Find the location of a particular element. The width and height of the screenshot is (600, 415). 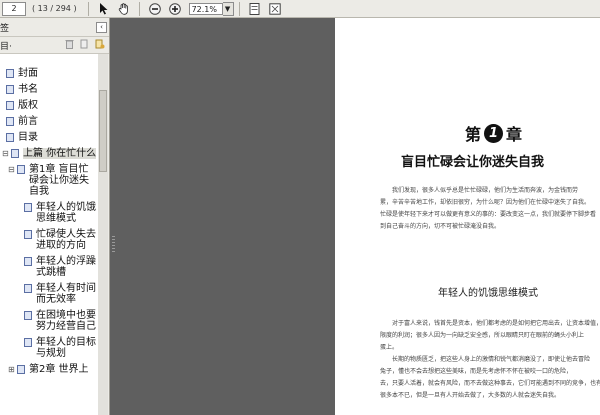

bookmark-item: 年轻人有时间而无效率 is located at coordinates (49, 294).